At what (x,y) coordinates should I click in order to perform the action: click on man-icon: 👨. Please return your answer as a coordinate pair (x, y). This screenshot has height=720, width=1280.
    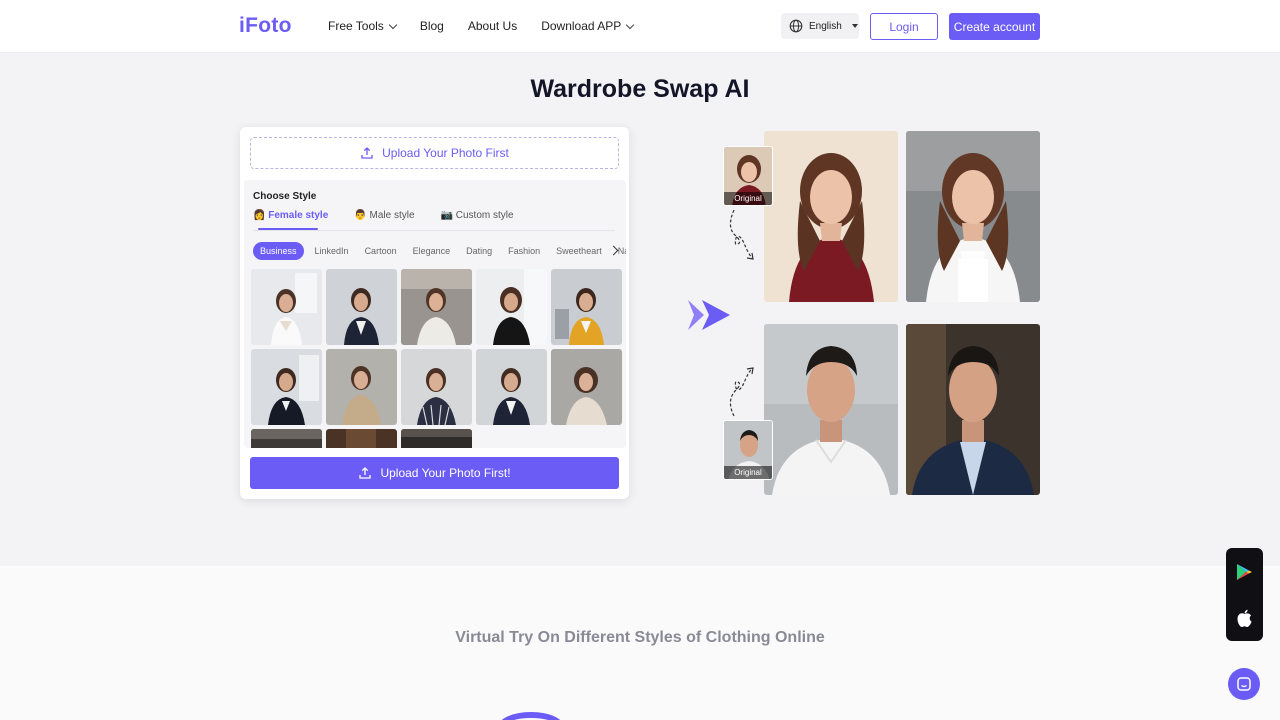
    Looking at the image, I should click on (360, 215).